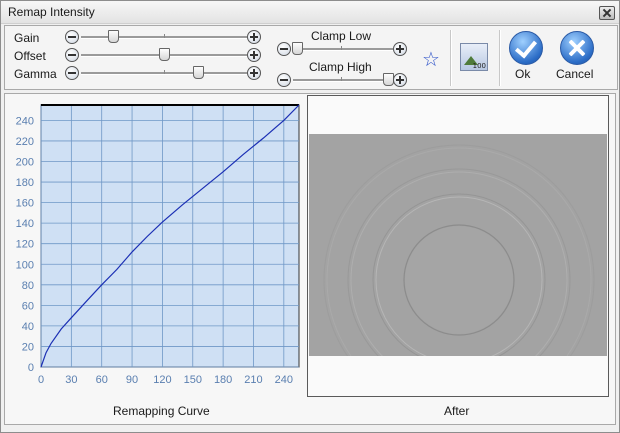  I want to click on resize-badge: 100, so click(479, 66).